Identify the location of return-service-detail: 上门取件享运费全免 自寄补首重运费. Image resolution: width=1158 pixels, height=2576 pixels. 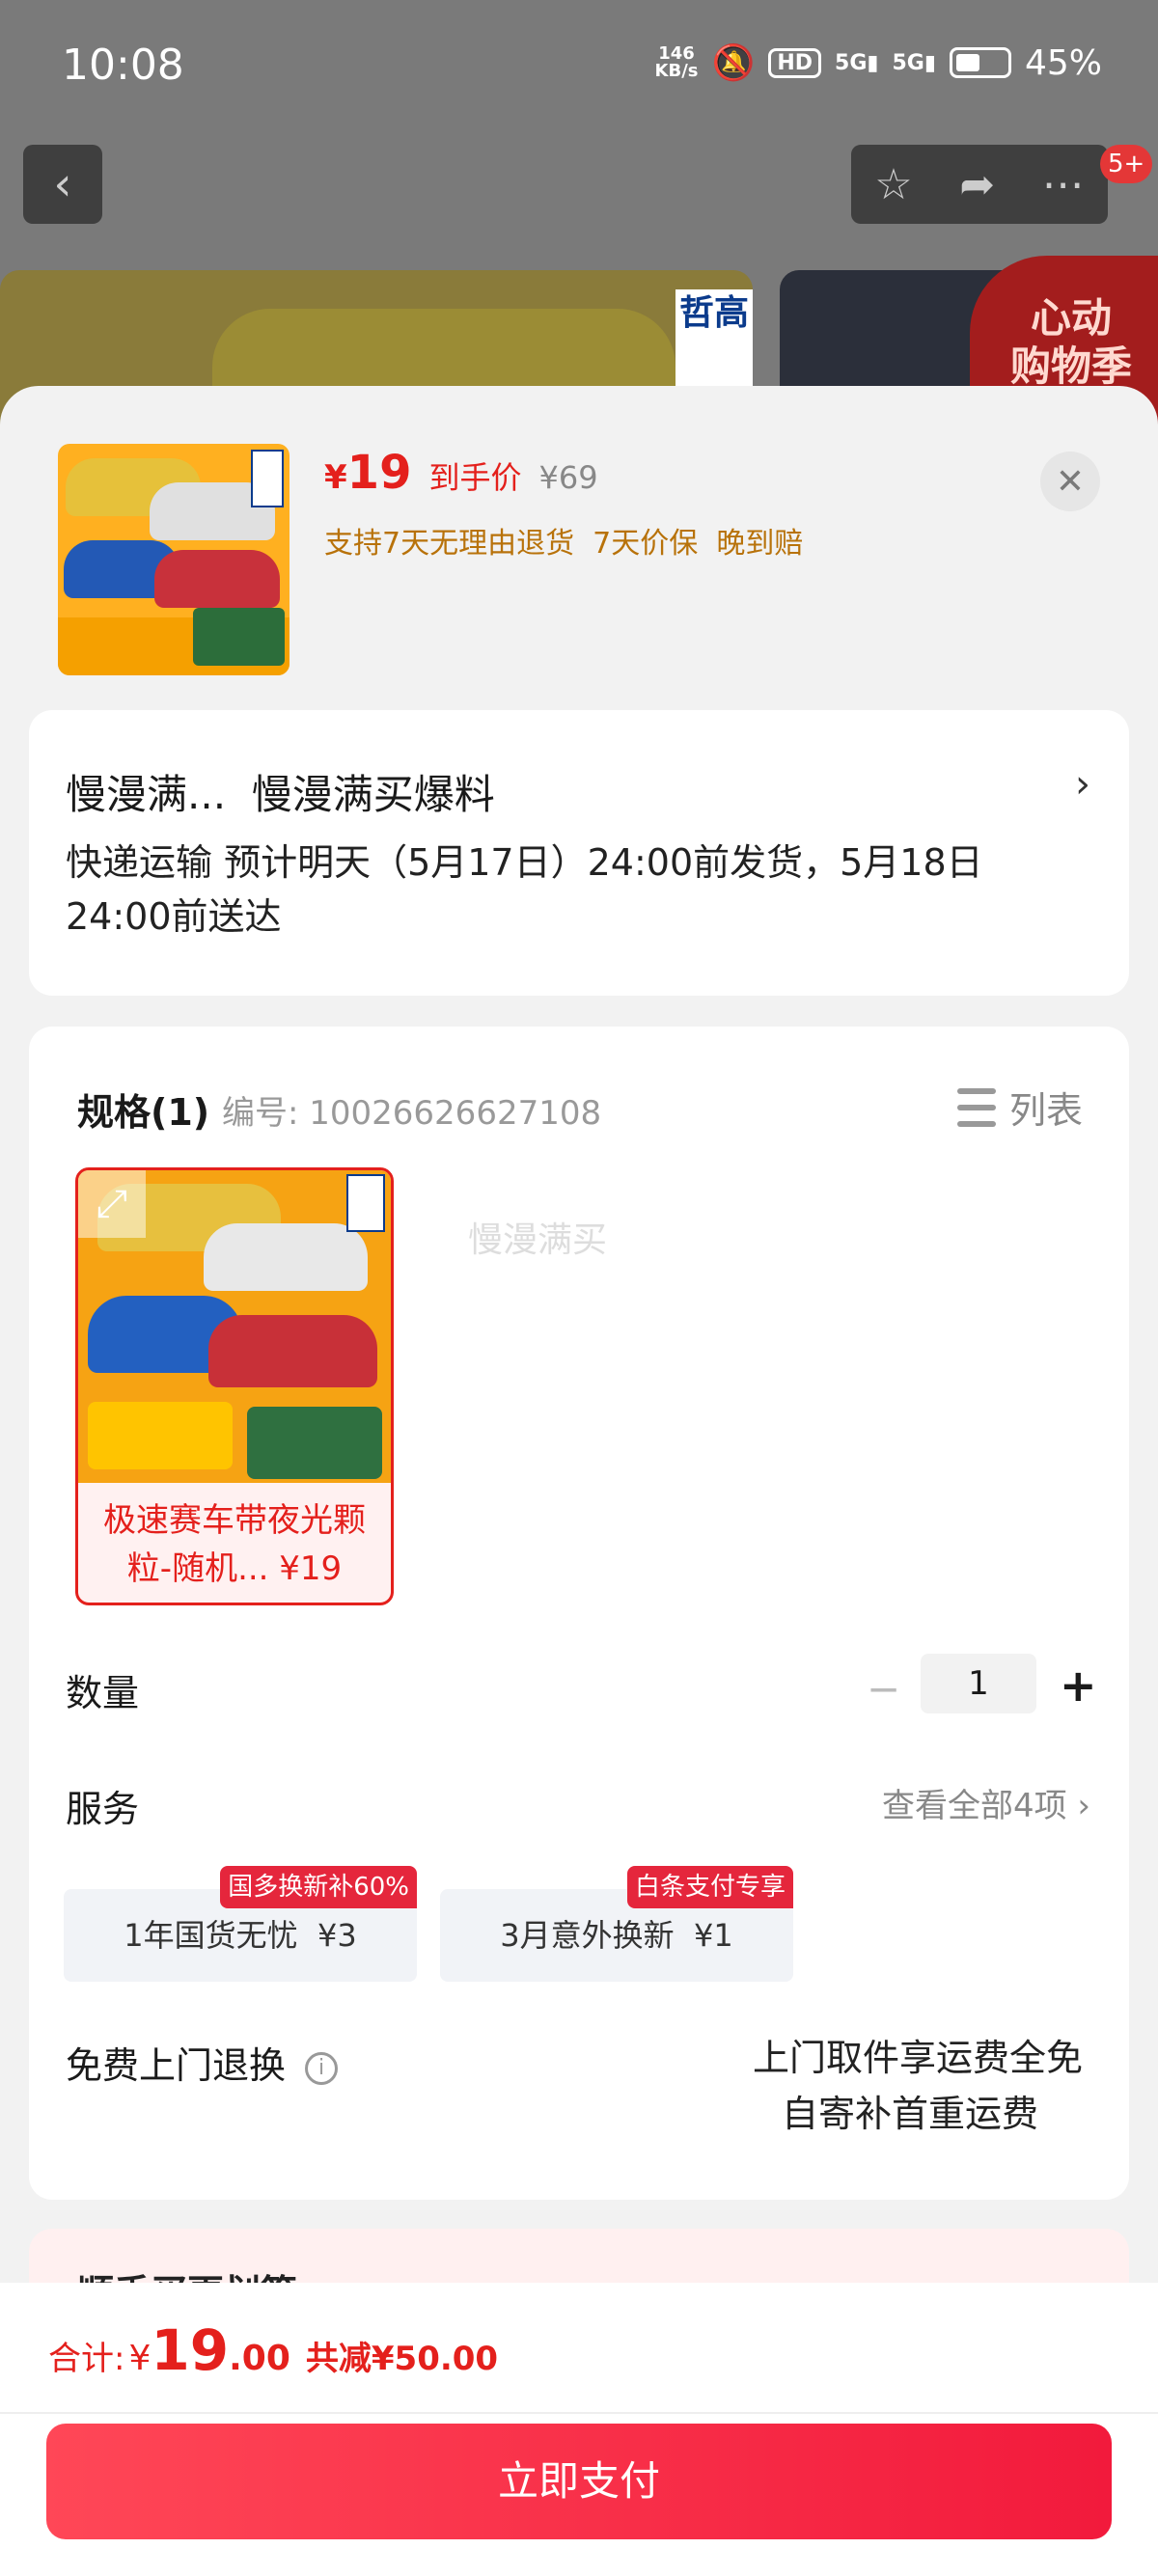
(918, 2086).